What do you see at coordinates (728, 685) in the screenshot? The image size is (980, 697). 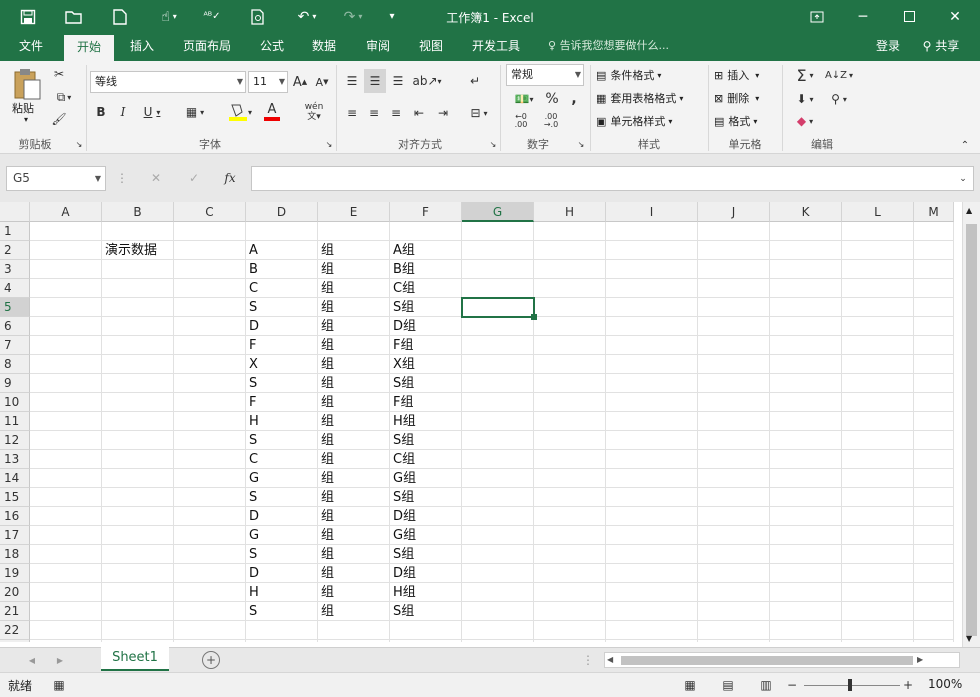 I see `page-layout-view-icon: ▤` at bounding box center [728, 685].